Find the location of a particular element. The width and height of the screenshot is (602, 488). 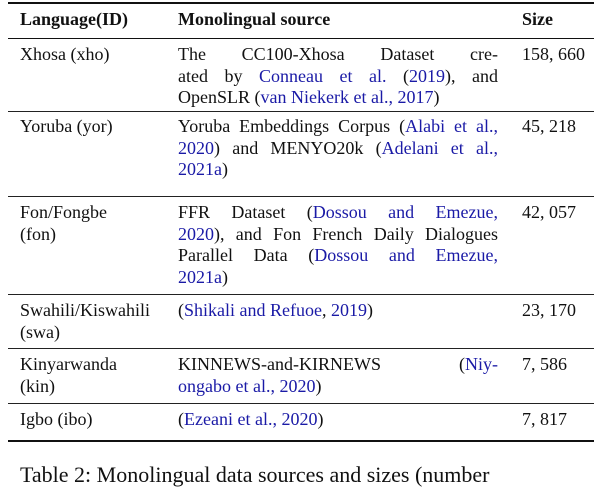

bottom-rule is located at coordinates (301, 441).